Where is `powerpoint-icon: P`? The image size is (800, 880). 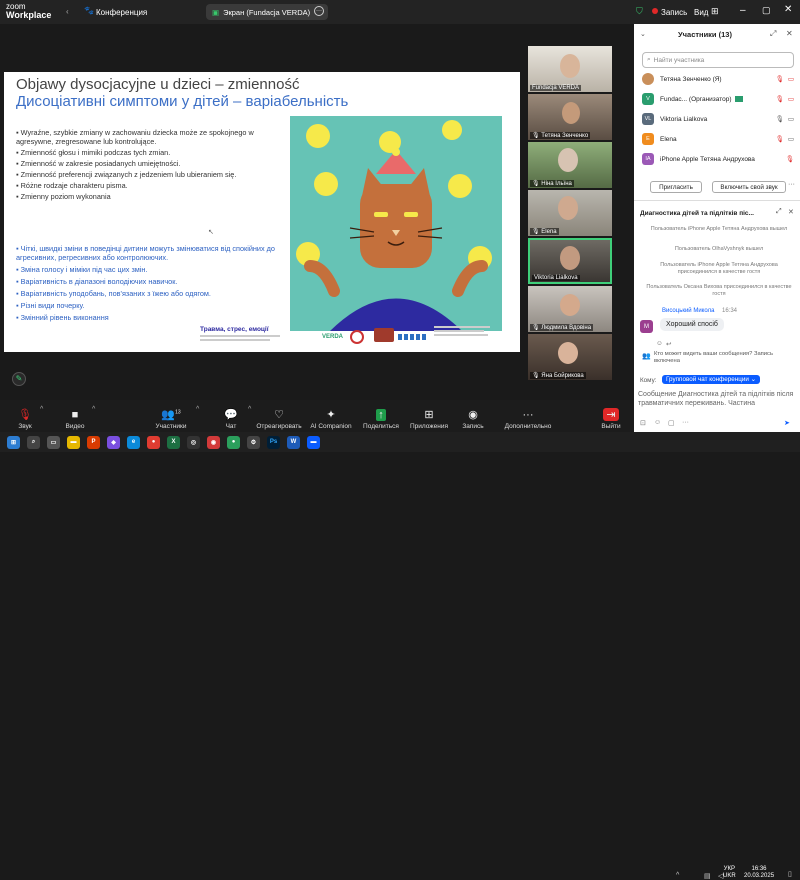 powerpoint-icon: P is located at coordinates (93, 442).